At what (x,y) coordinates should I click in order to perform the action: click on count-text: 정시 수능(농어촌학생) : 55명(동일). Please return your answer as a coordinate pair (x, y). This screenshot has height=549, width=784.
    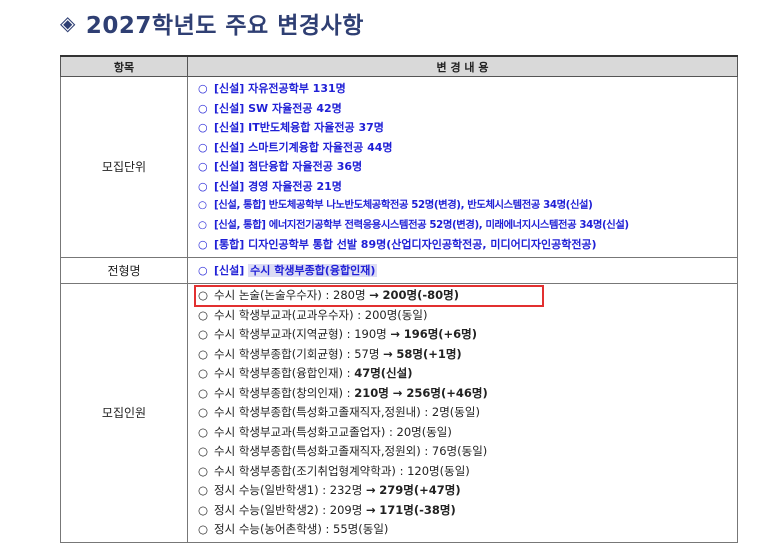
    Looking at the image, I should click on (301, 529).